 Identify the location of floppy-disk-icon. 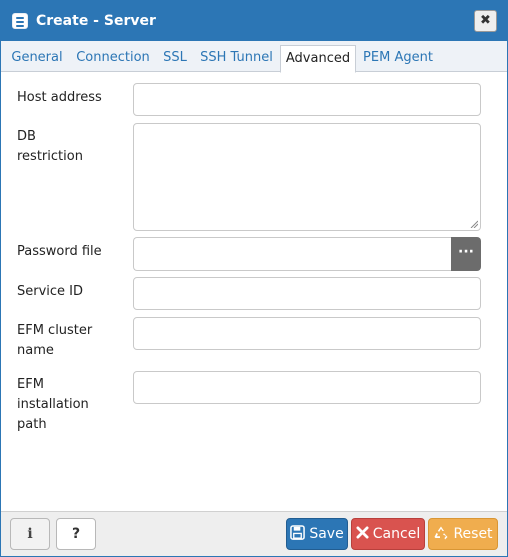
(298, 532).